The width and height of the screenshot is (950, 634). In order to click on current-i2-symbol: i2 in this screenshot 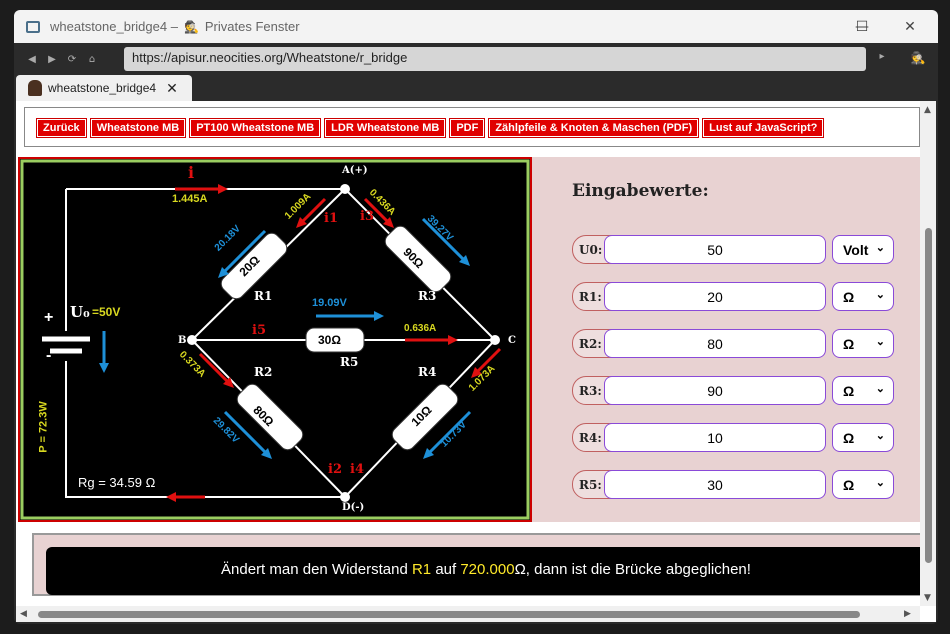, I will do `click(335, 469)`.